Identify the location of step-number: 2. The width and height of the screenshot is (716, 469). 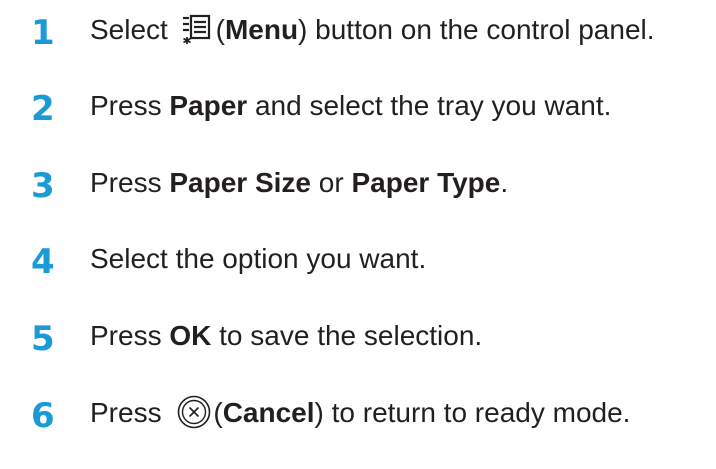
(43, 109).